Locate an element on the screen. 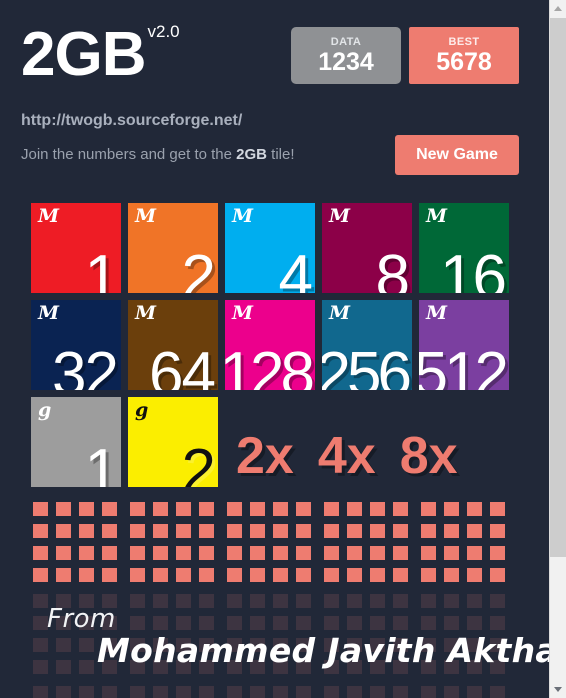 The image size is (566, 698). signature-name: Mohammed Javith Akthar is located at coordinates (323, 650).